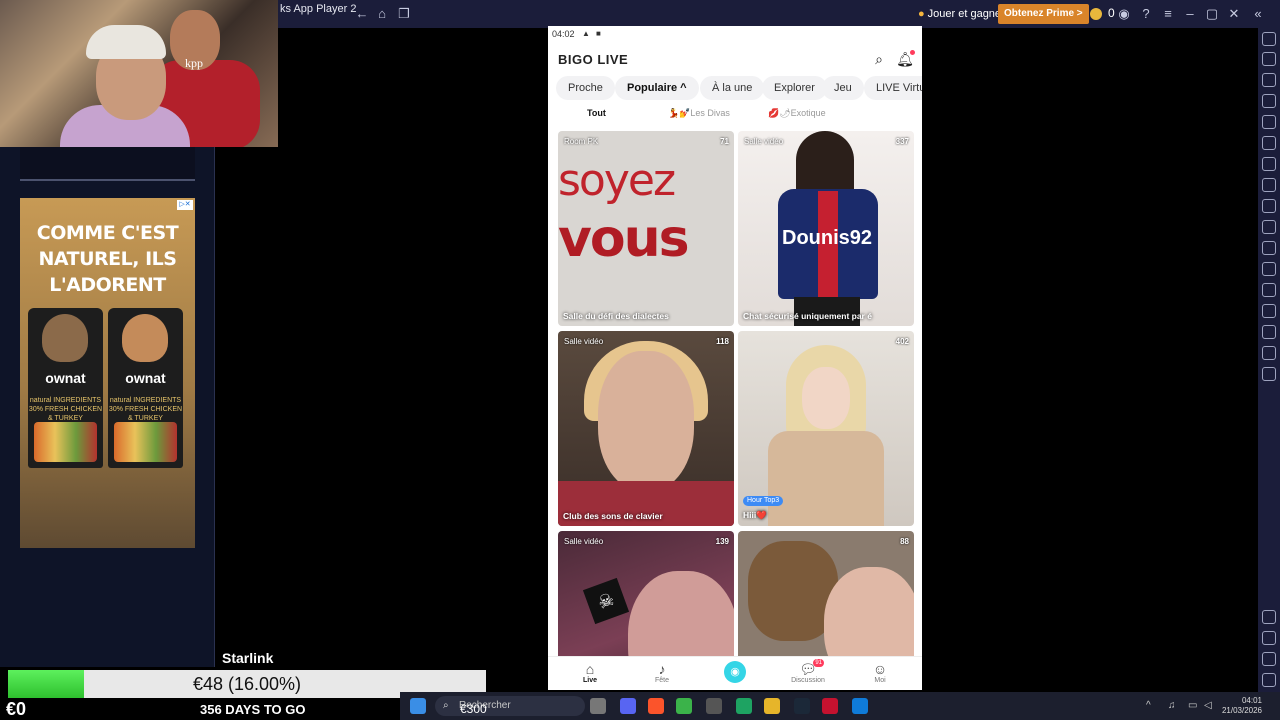 The height and width of the screenshot is (720, 1280). What do you see at coordinates (807, 316) in the screenshot?
I see `card-title: Chat sécurisé uniquement par é` at bounding box center [807, 316].